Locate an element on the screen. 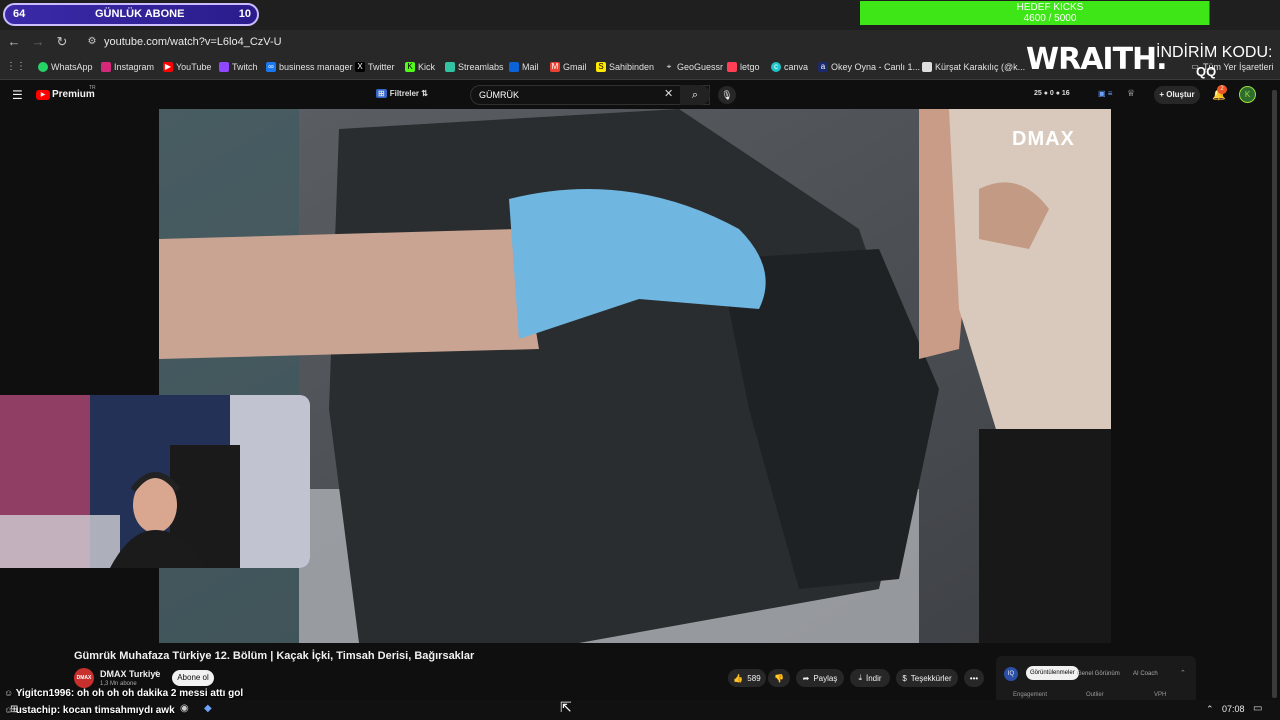 The image size is (1280, 720). map-pin-icon: ⌖ is located at coordinates (669, 66).